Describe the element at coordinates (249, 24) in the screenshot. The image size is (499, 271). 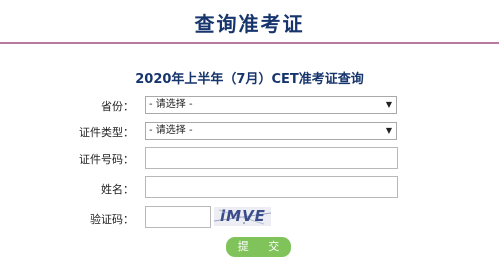
I see `page-title: 查询准考证` at that location.